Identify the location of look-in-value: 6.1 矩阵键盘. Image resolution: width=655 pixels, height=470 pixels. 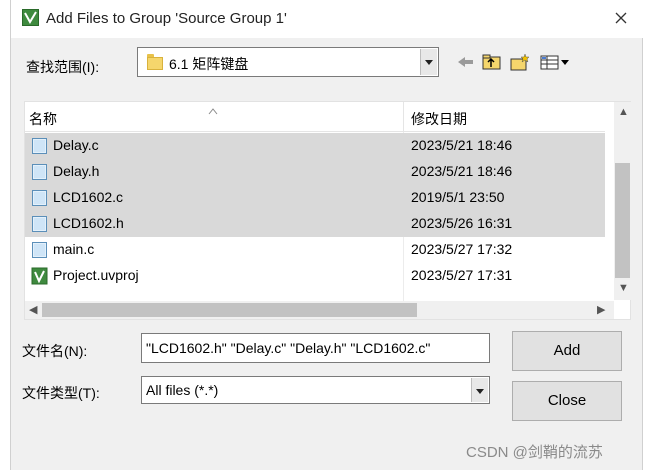
(209, 64).